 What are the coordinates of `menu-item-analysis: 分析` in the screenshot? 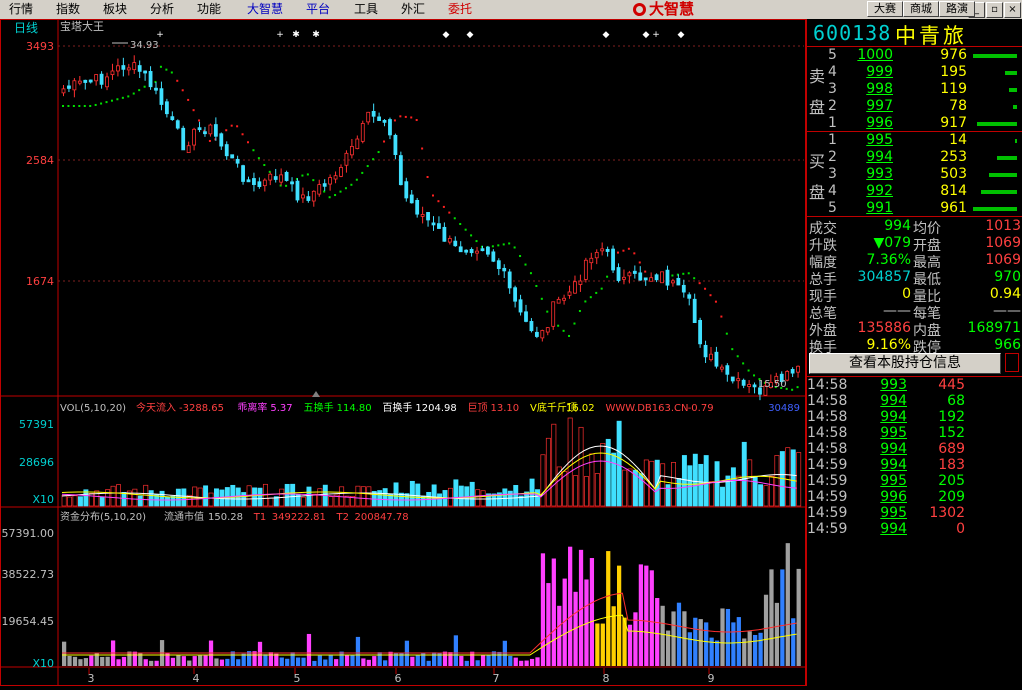 It's located at (162, 9).